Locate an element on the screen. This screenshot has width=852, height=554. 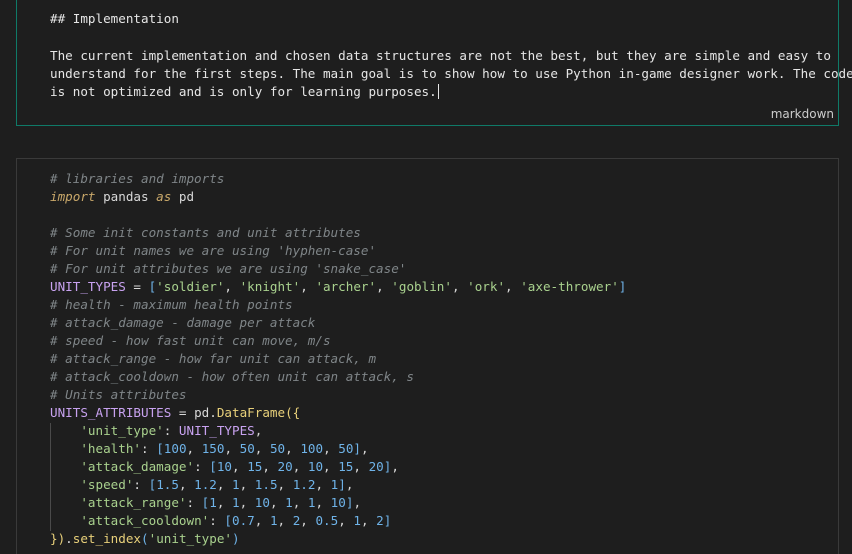
cell-language-label: markdown is located at coordinates (802, 114).